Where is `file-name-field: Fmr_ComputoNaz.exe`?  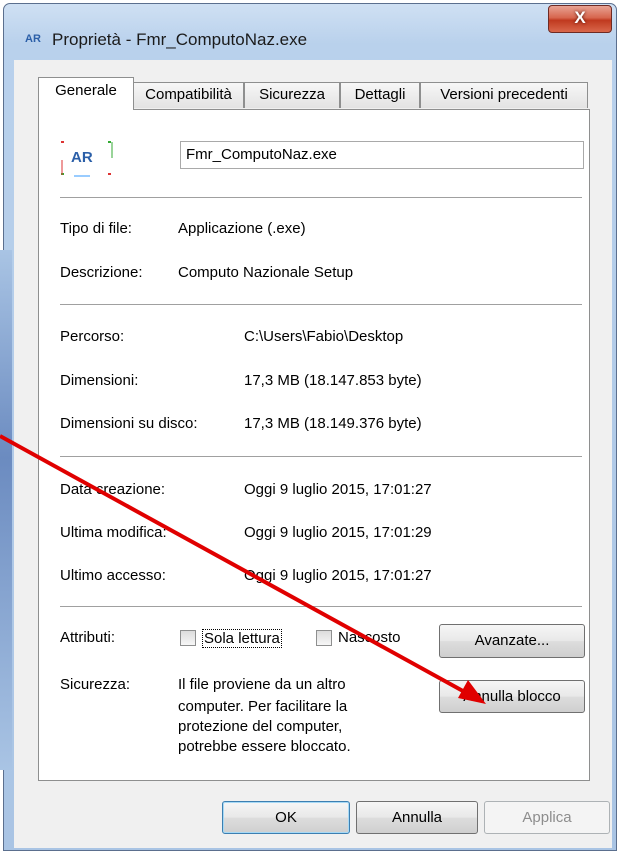
file-name-field: Fmr_ComputoNaz.exe is located at coordinates (382, 155).